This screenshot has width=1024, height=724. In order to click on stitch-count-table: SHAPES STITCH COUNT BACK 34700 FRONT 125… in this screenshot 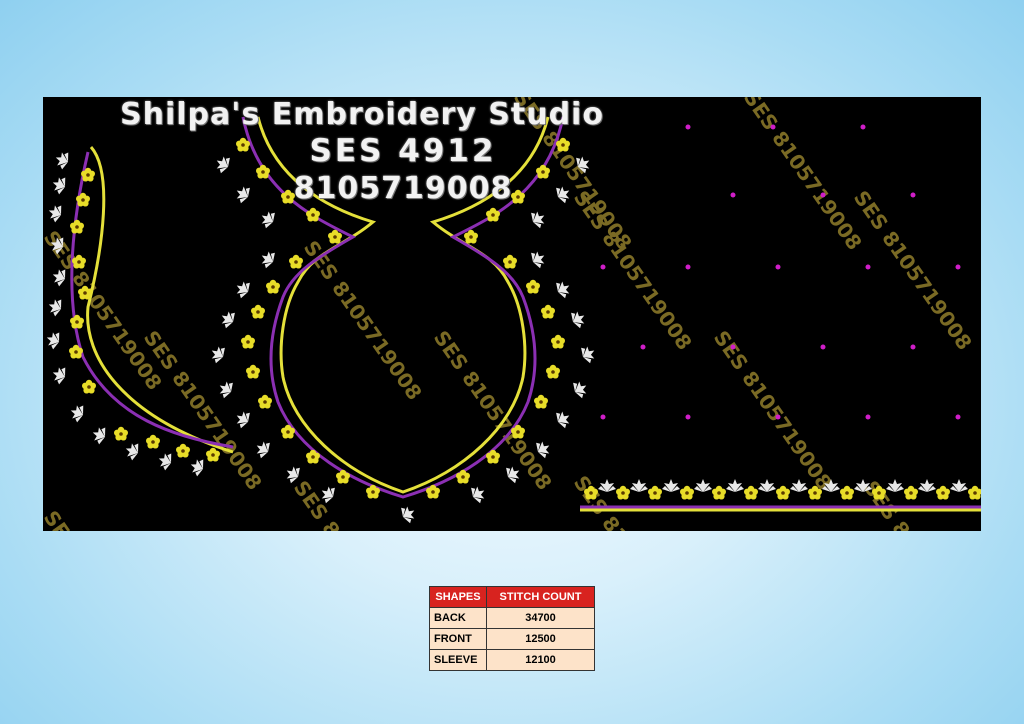, I will do `click(512, 628)`.